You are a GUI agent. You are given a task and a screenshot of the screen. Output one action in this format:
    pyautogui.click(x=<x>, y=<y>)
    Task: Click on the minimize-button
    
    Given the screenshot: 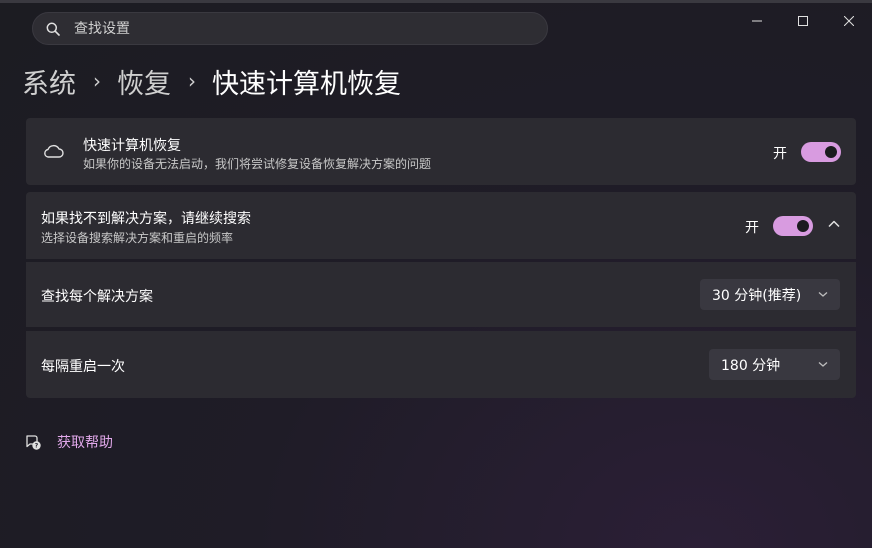 What is the action you would take?
    pyautogui.click(x=757, y=21)
    